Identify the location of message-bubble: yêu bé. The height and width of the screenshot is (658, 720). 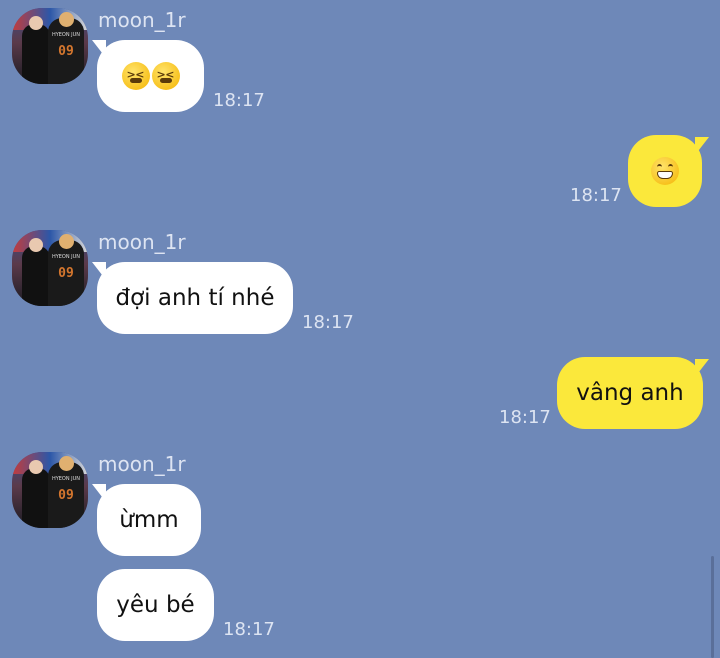
(155, 605).